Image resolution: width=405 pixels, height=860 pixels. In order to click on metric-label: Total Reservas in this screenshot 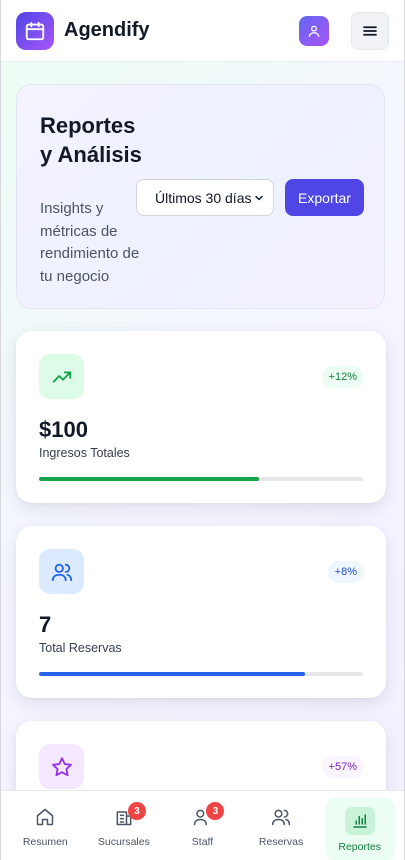, I will do `click(80, 648)`.